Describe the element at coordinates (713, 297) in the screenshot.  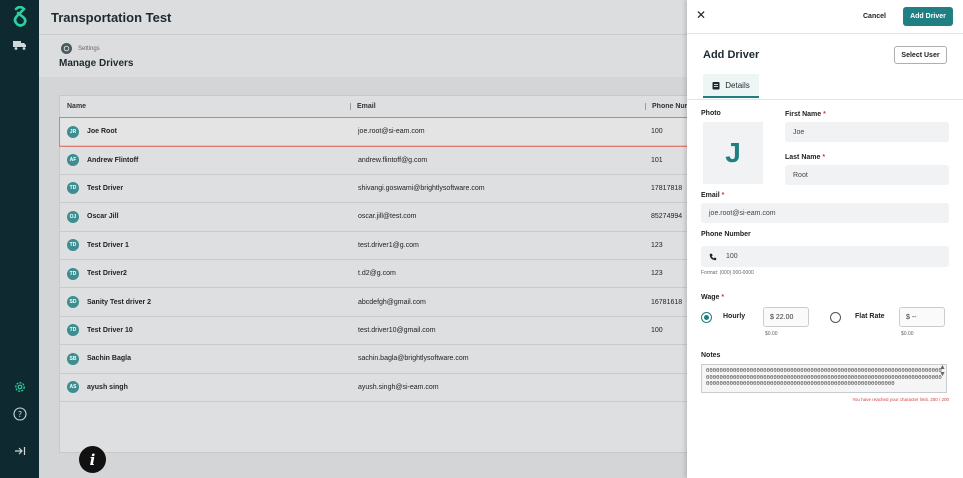
I see `wage-label: Wage *` at that location.